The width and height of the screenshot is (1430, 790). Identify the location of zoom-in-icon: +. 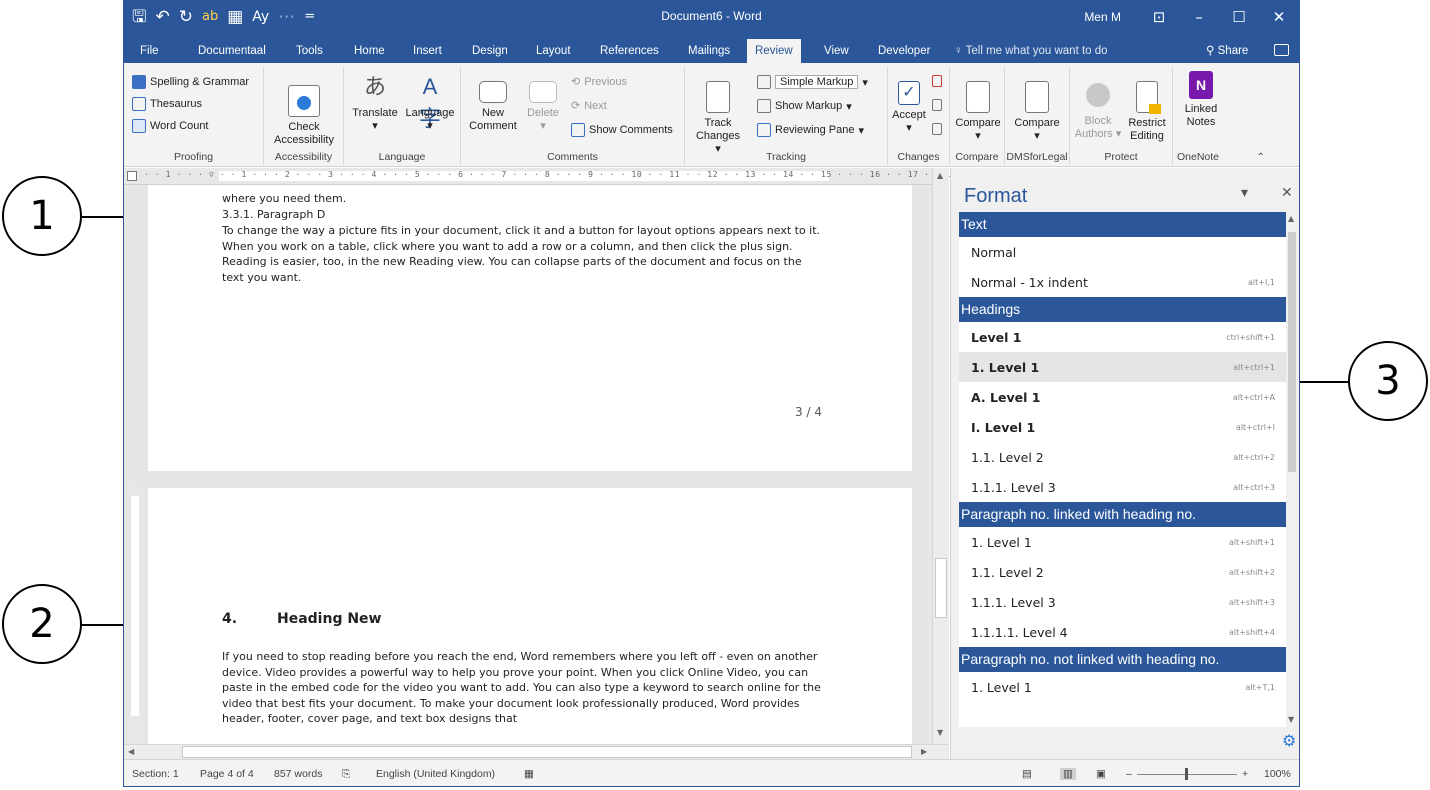
(1245, 774).